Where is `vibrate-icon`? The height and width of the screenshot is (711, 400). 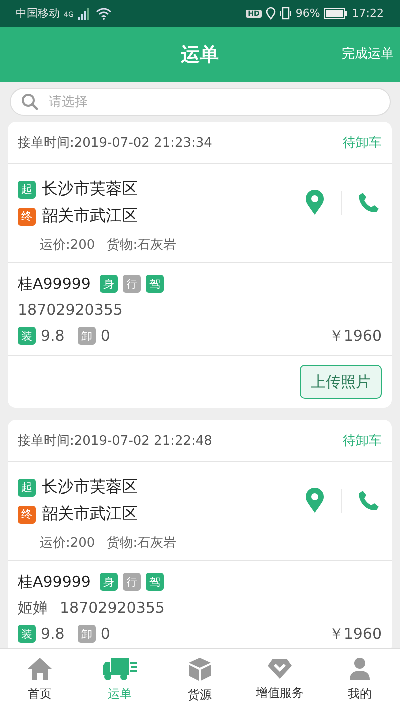 vibrate-icon is located at coordinates (286, 13).